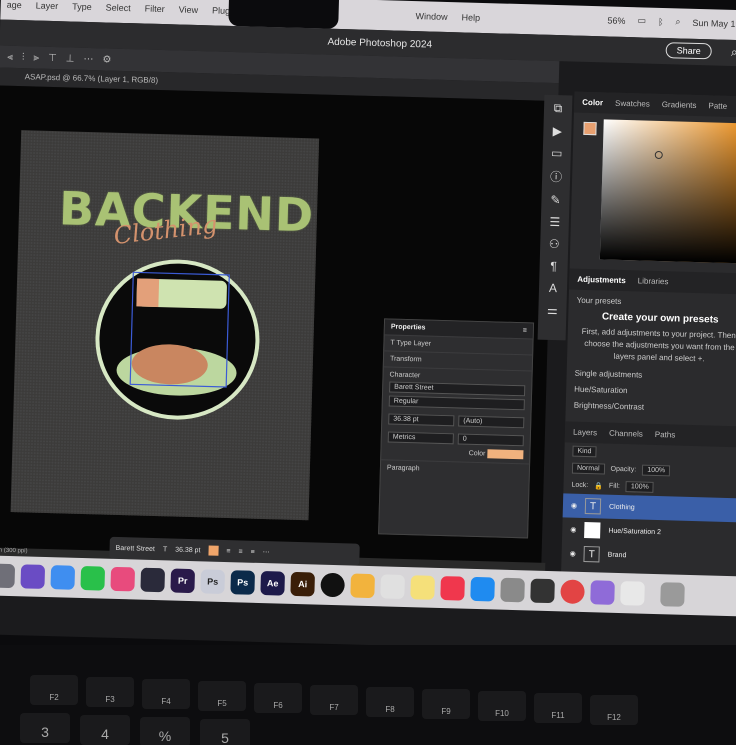  Describe the element at coordinates (47, 5) in the screenshot. I see `menu-layer: Layer` at that location.